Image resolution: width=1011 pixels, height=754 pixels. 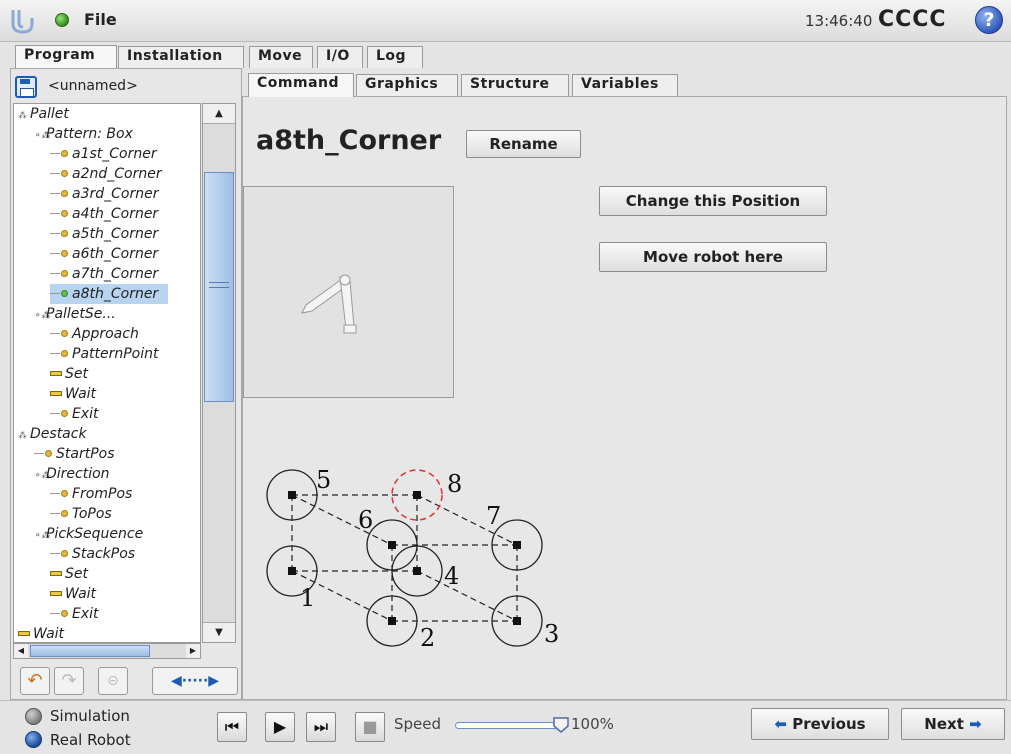 I want to click on tree-item-label: a3rd_Corner, so click(x=115, y=194).